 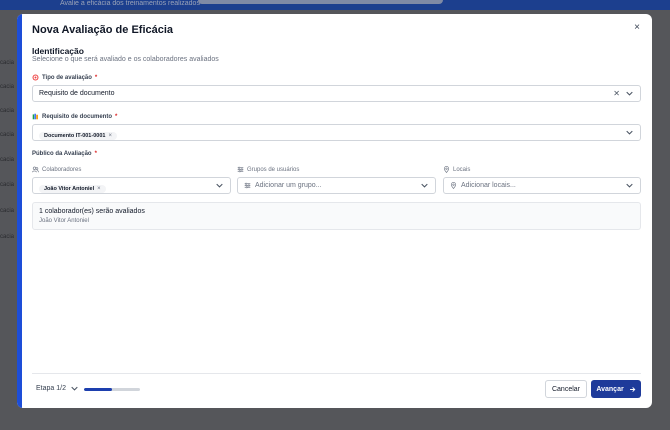 What do you see at coordinates (462, 169) in the screenshot?
I see `locais-label-text: Locais` at bounding box center [462, 169].